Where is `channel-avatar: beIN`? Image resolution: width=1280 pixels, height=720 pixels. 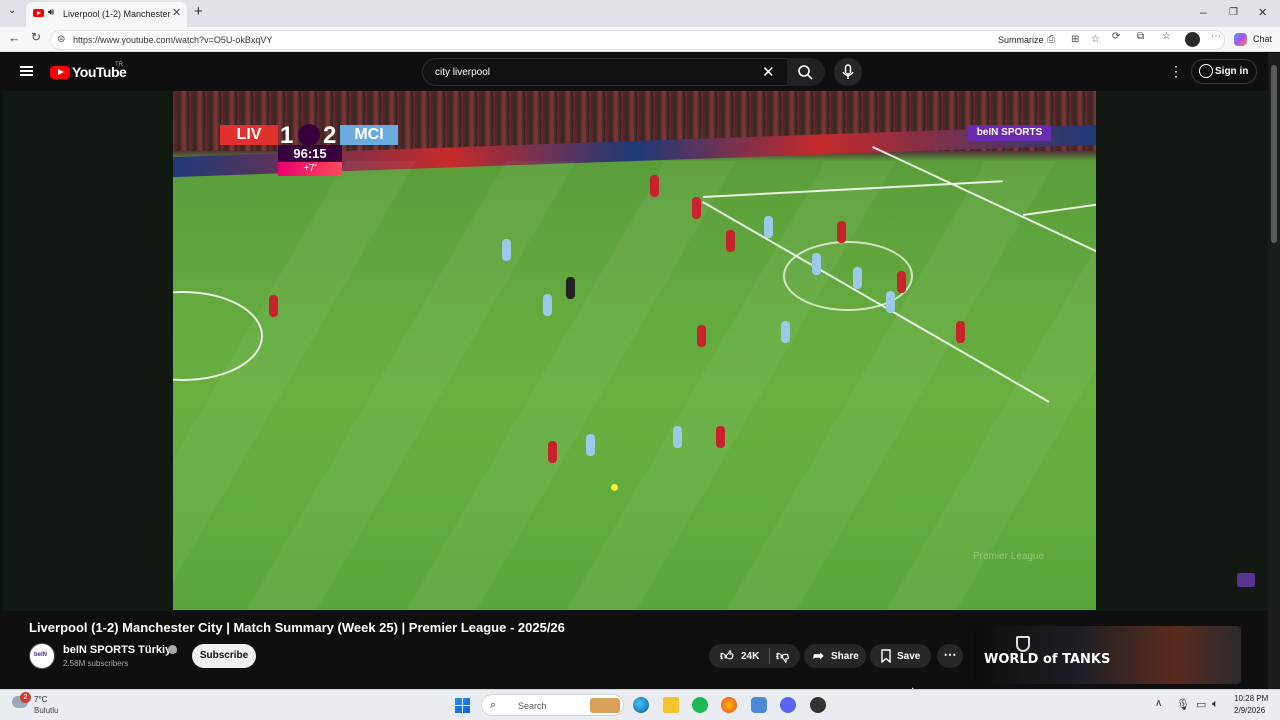
channel-avatar: beIN is located at coordinates (42, 656).